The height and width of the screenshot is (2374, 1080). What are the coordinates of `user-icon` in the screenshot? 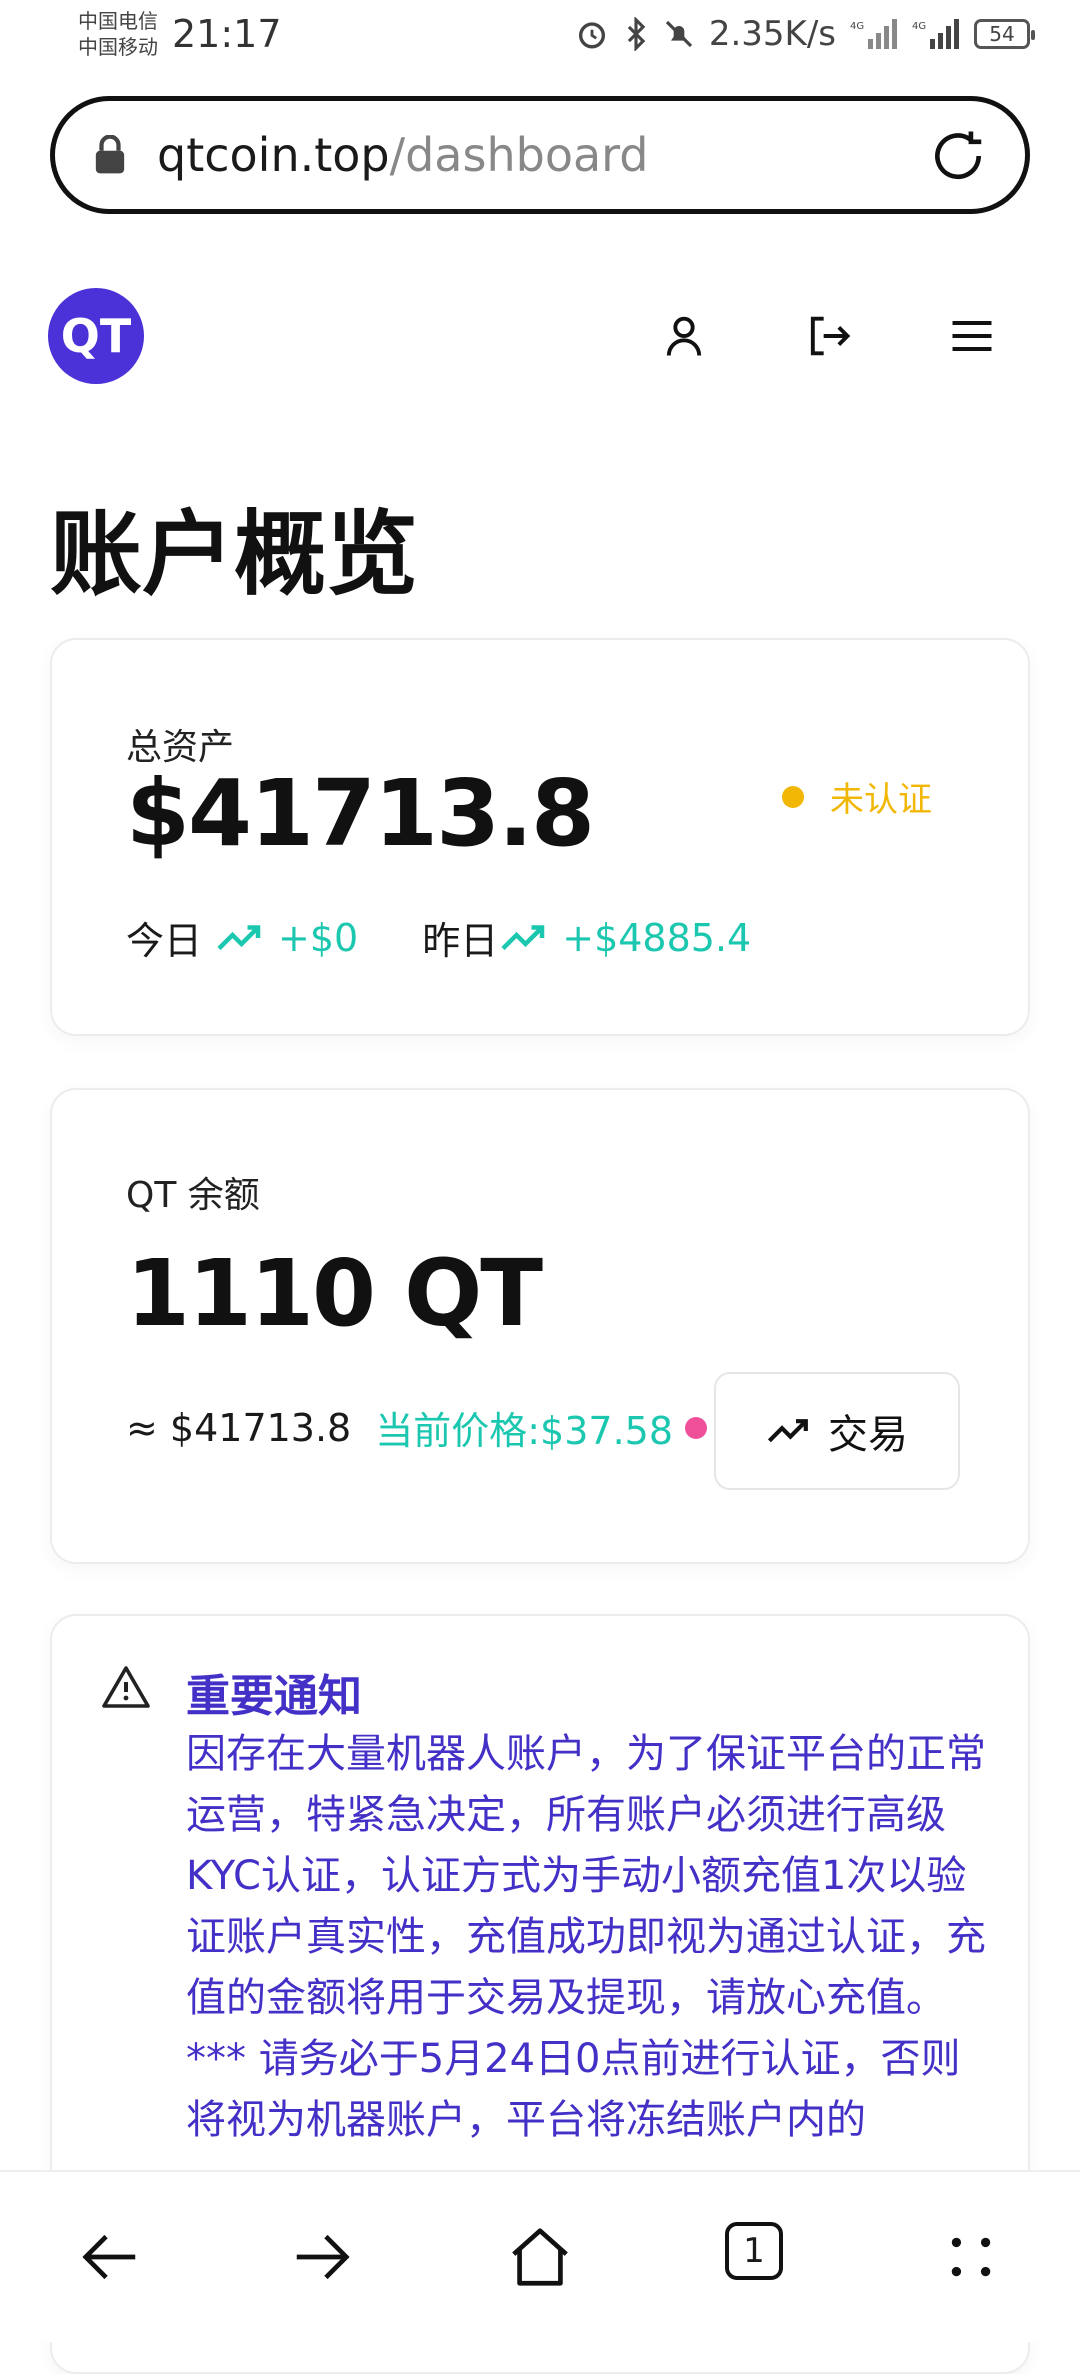 It's located at (684, 336).